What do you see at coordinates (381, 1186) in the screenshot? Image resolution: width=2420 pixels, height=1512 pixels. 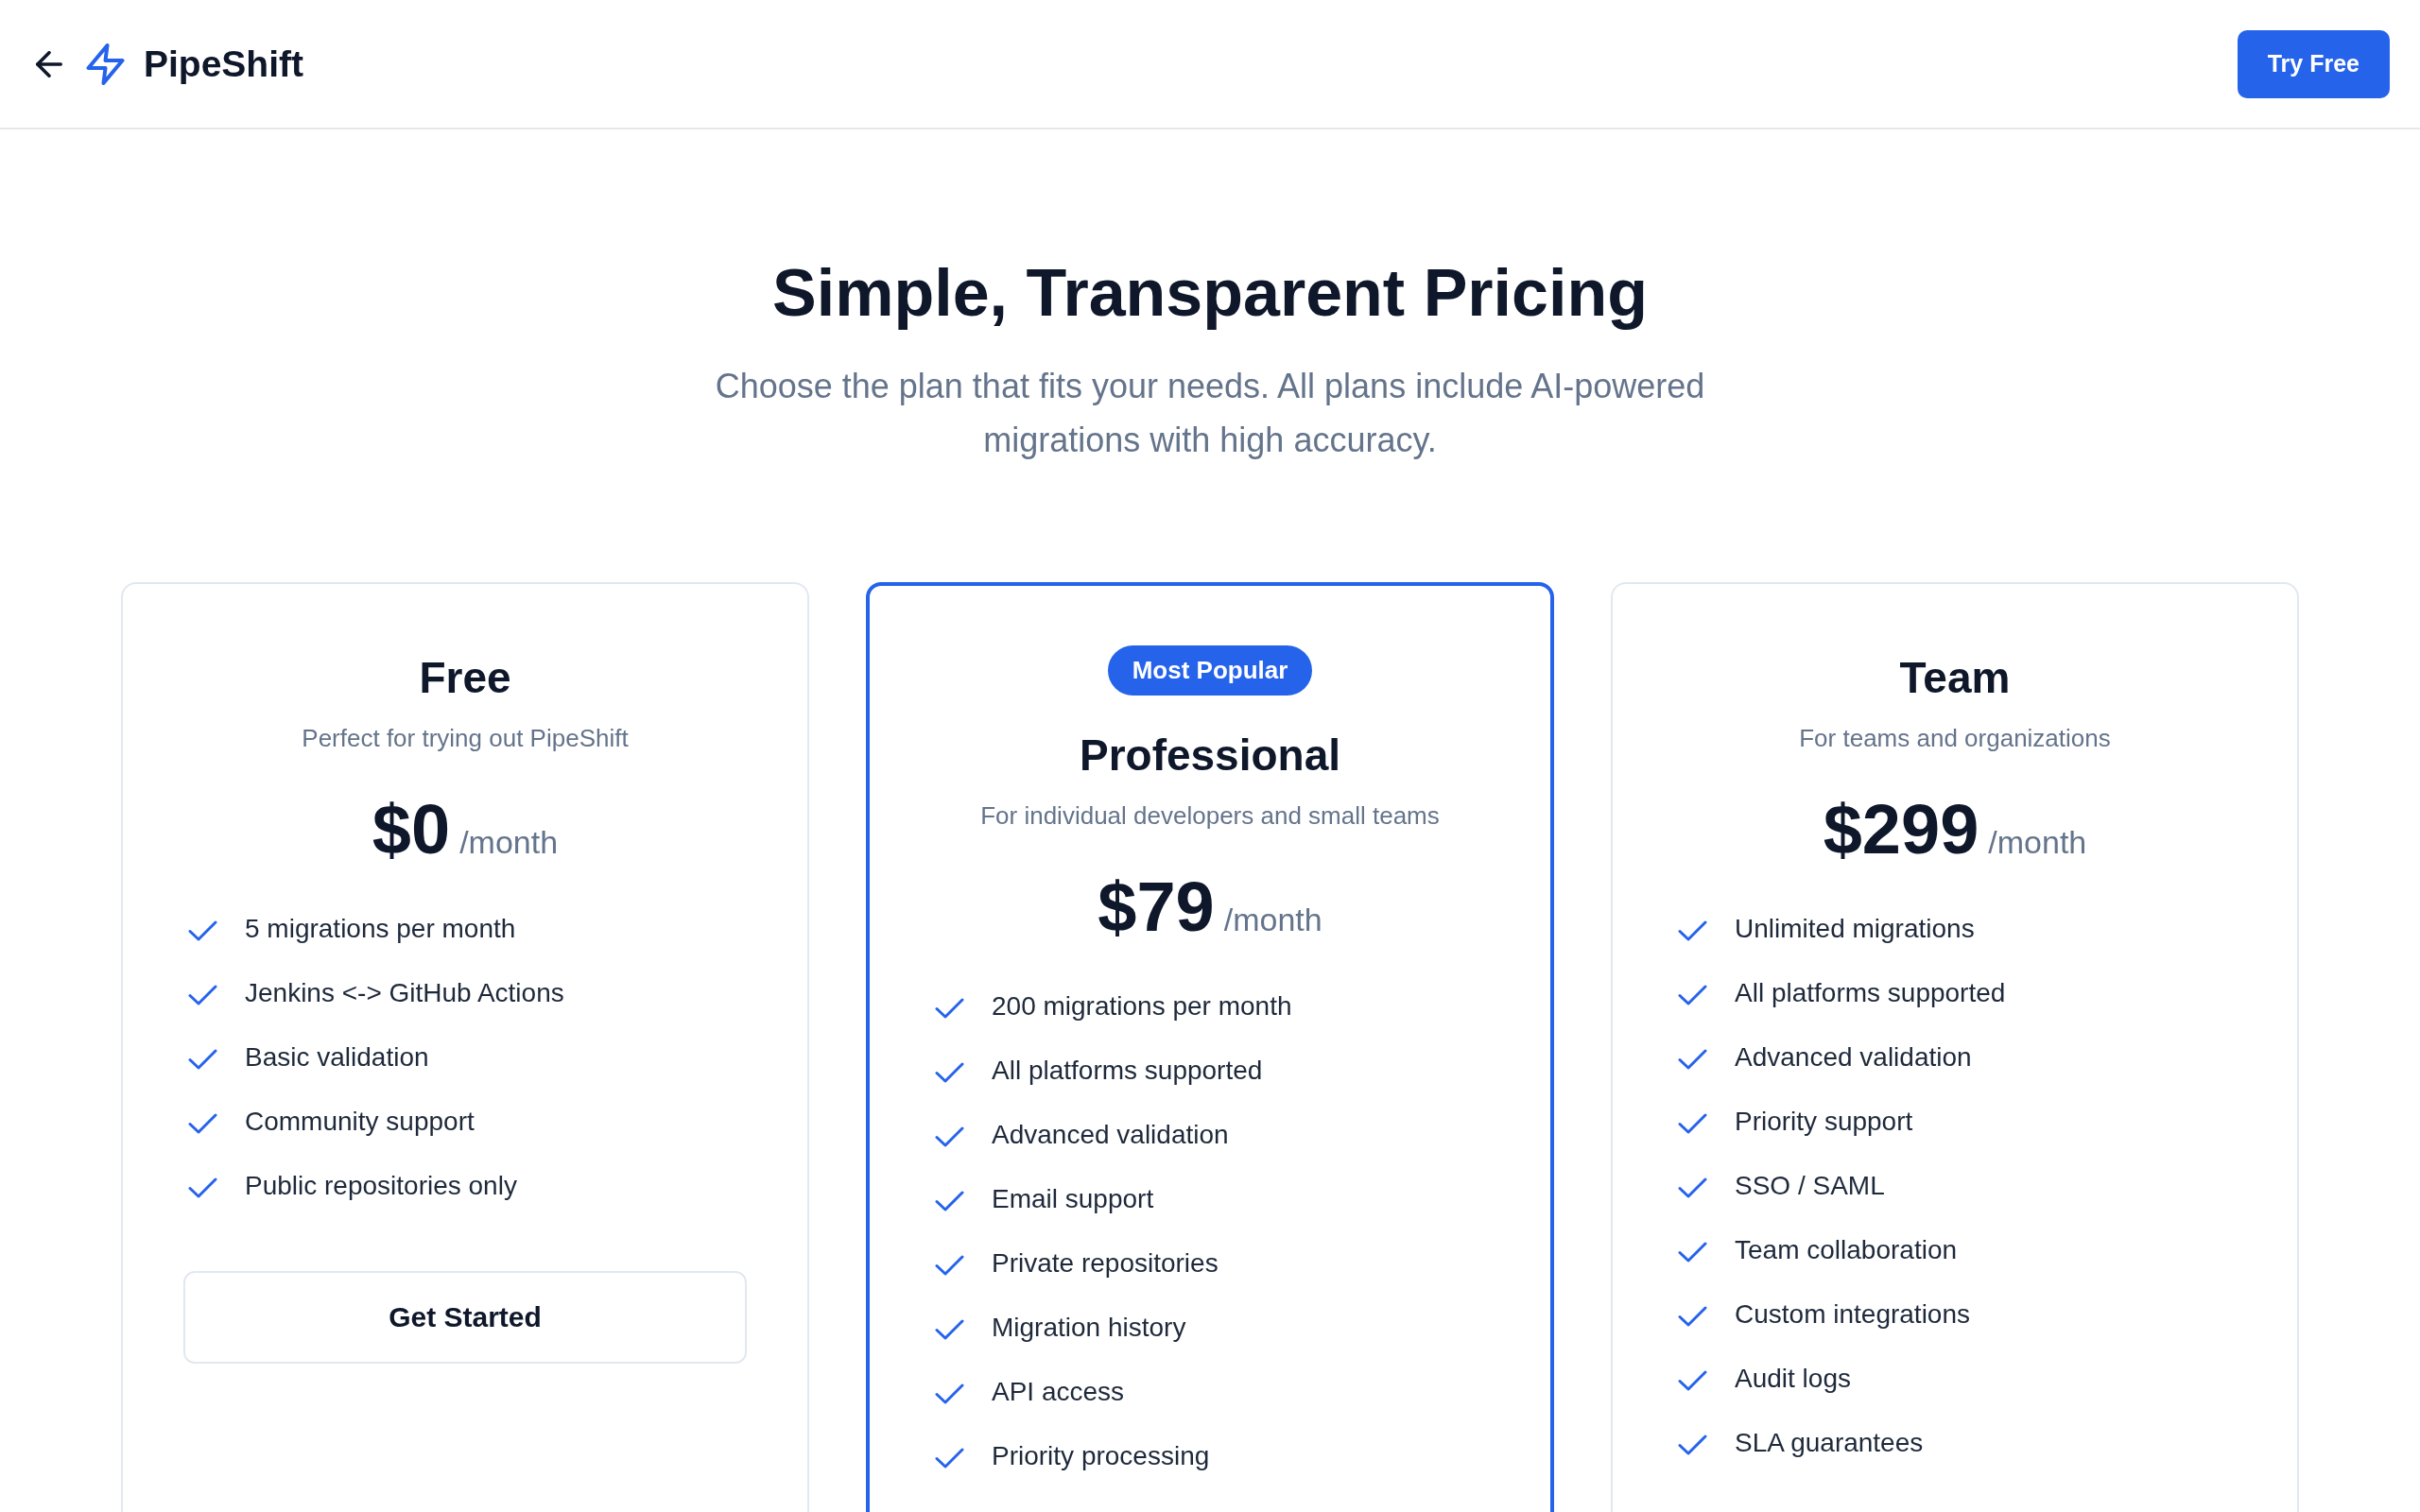 I see `feature-text: Public repositories only` at bounding box center [381, 1186].